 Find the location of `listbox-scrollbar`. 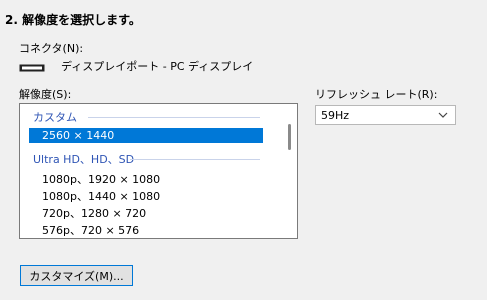

listbox-scrollbar is located at coordinates (289, 137).